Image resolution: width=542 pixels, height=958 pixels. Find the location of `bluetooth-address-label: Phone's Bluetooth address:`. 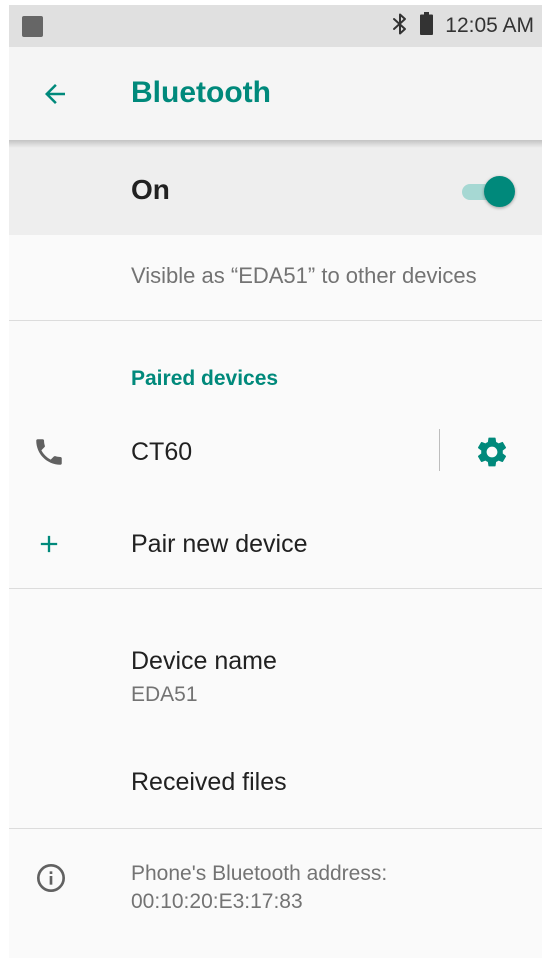

bluetooth-address-label: Phone's Bluetooth address: is located at coordinates (259, 873).